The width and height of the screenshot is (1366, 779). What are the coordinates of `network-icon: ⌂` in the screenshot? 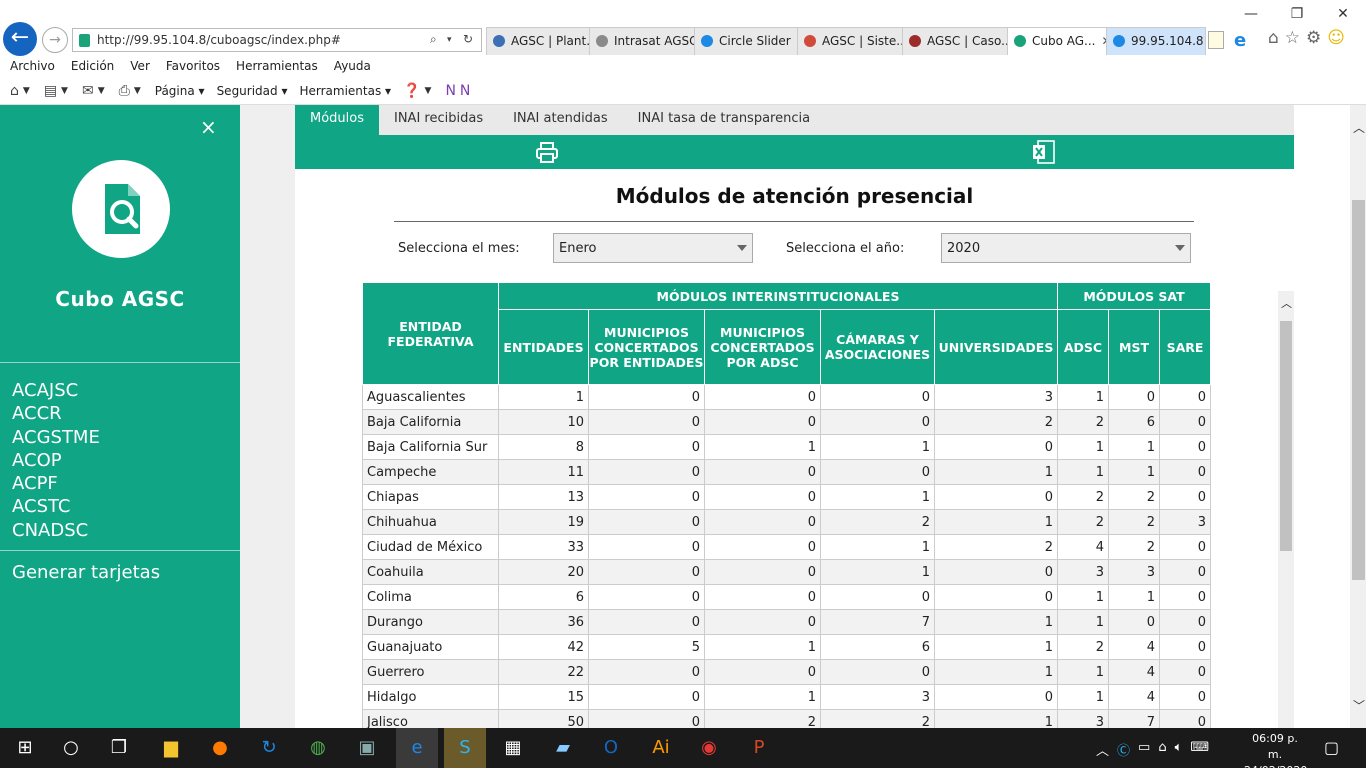 It's located at (1162, 749).